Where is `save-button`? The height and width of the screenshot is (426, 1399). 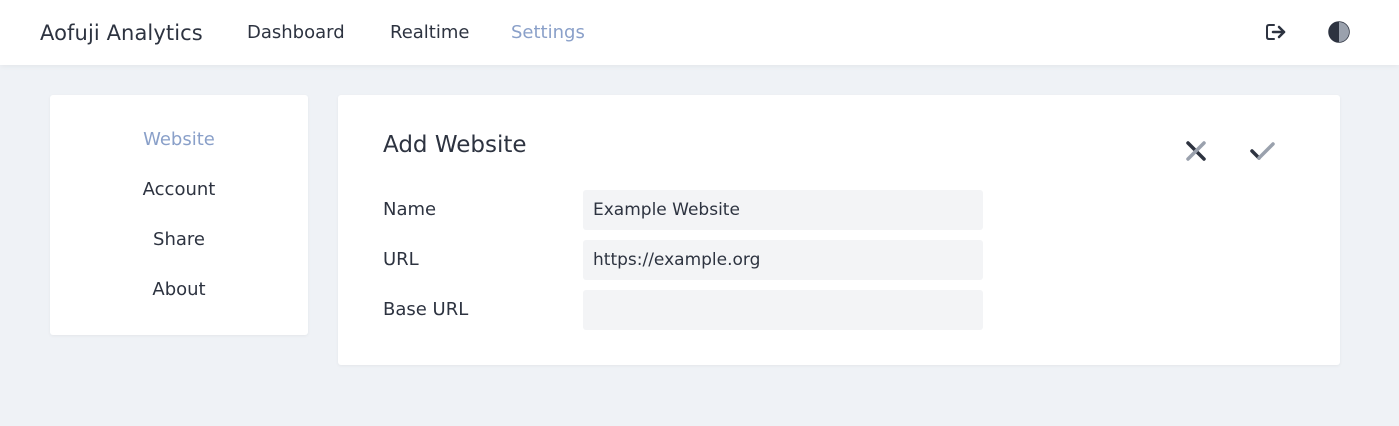 save-button is located at coordinates (1262, 151).